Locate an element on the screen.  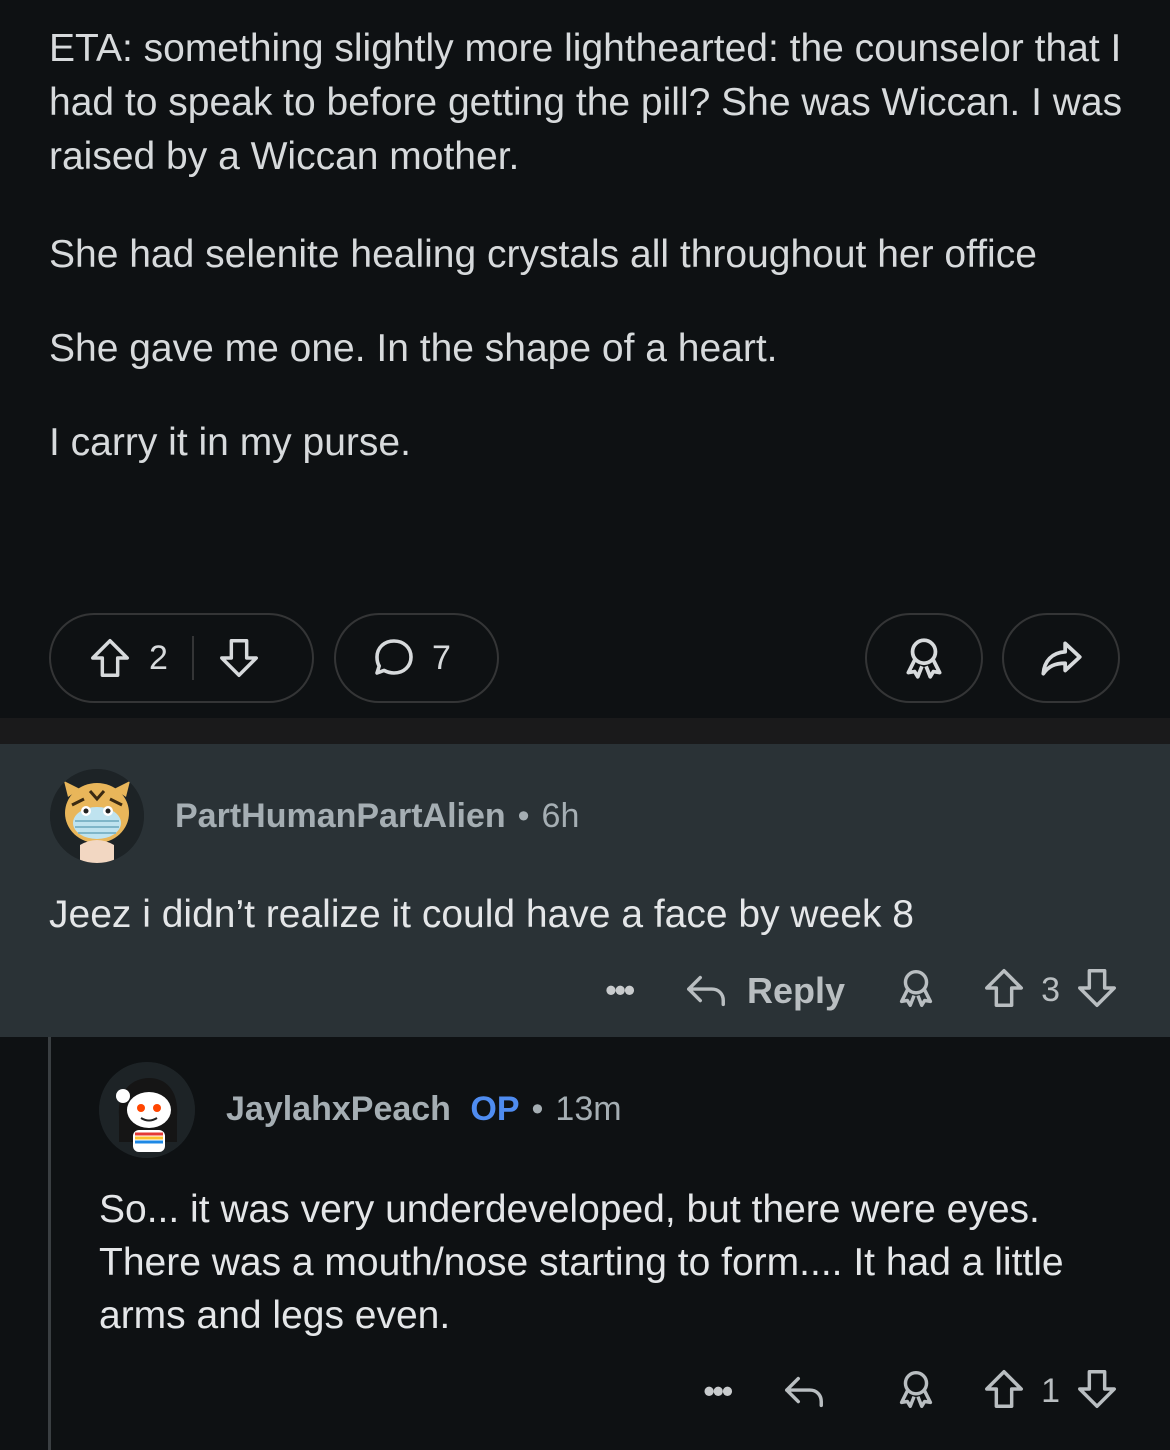
op-badge: OP is located at coordinates (495, 1109).